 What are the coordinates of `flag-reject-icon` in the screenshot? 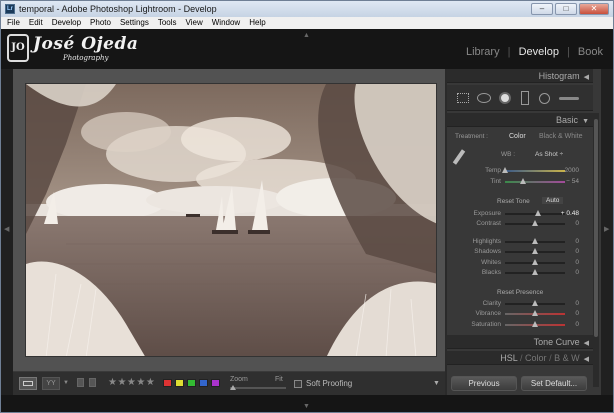 It's located at (92, 382).